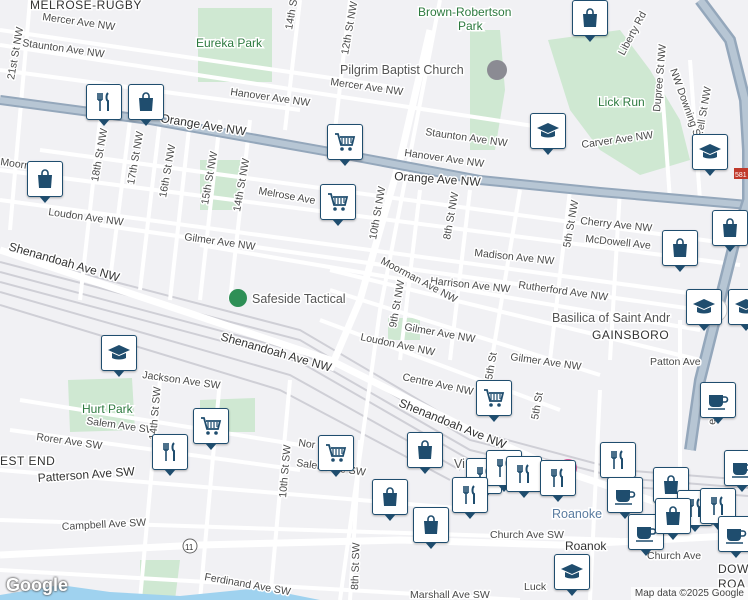  Describe the element at coordinates (104, 525) in the screenshot. I see `svg-text: Campbell Ave SW` at that location.